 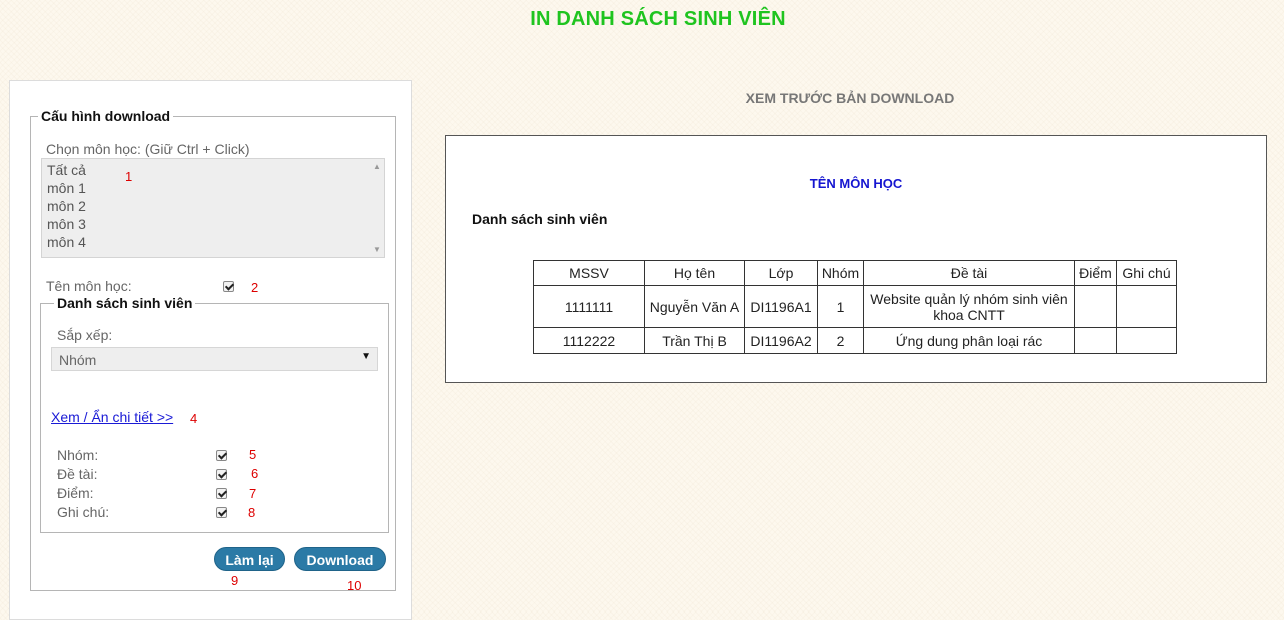 What do you see at coordinates (340, 559) in the screenshot?
I see `download-button: Download` at bounding box center [340, 559].